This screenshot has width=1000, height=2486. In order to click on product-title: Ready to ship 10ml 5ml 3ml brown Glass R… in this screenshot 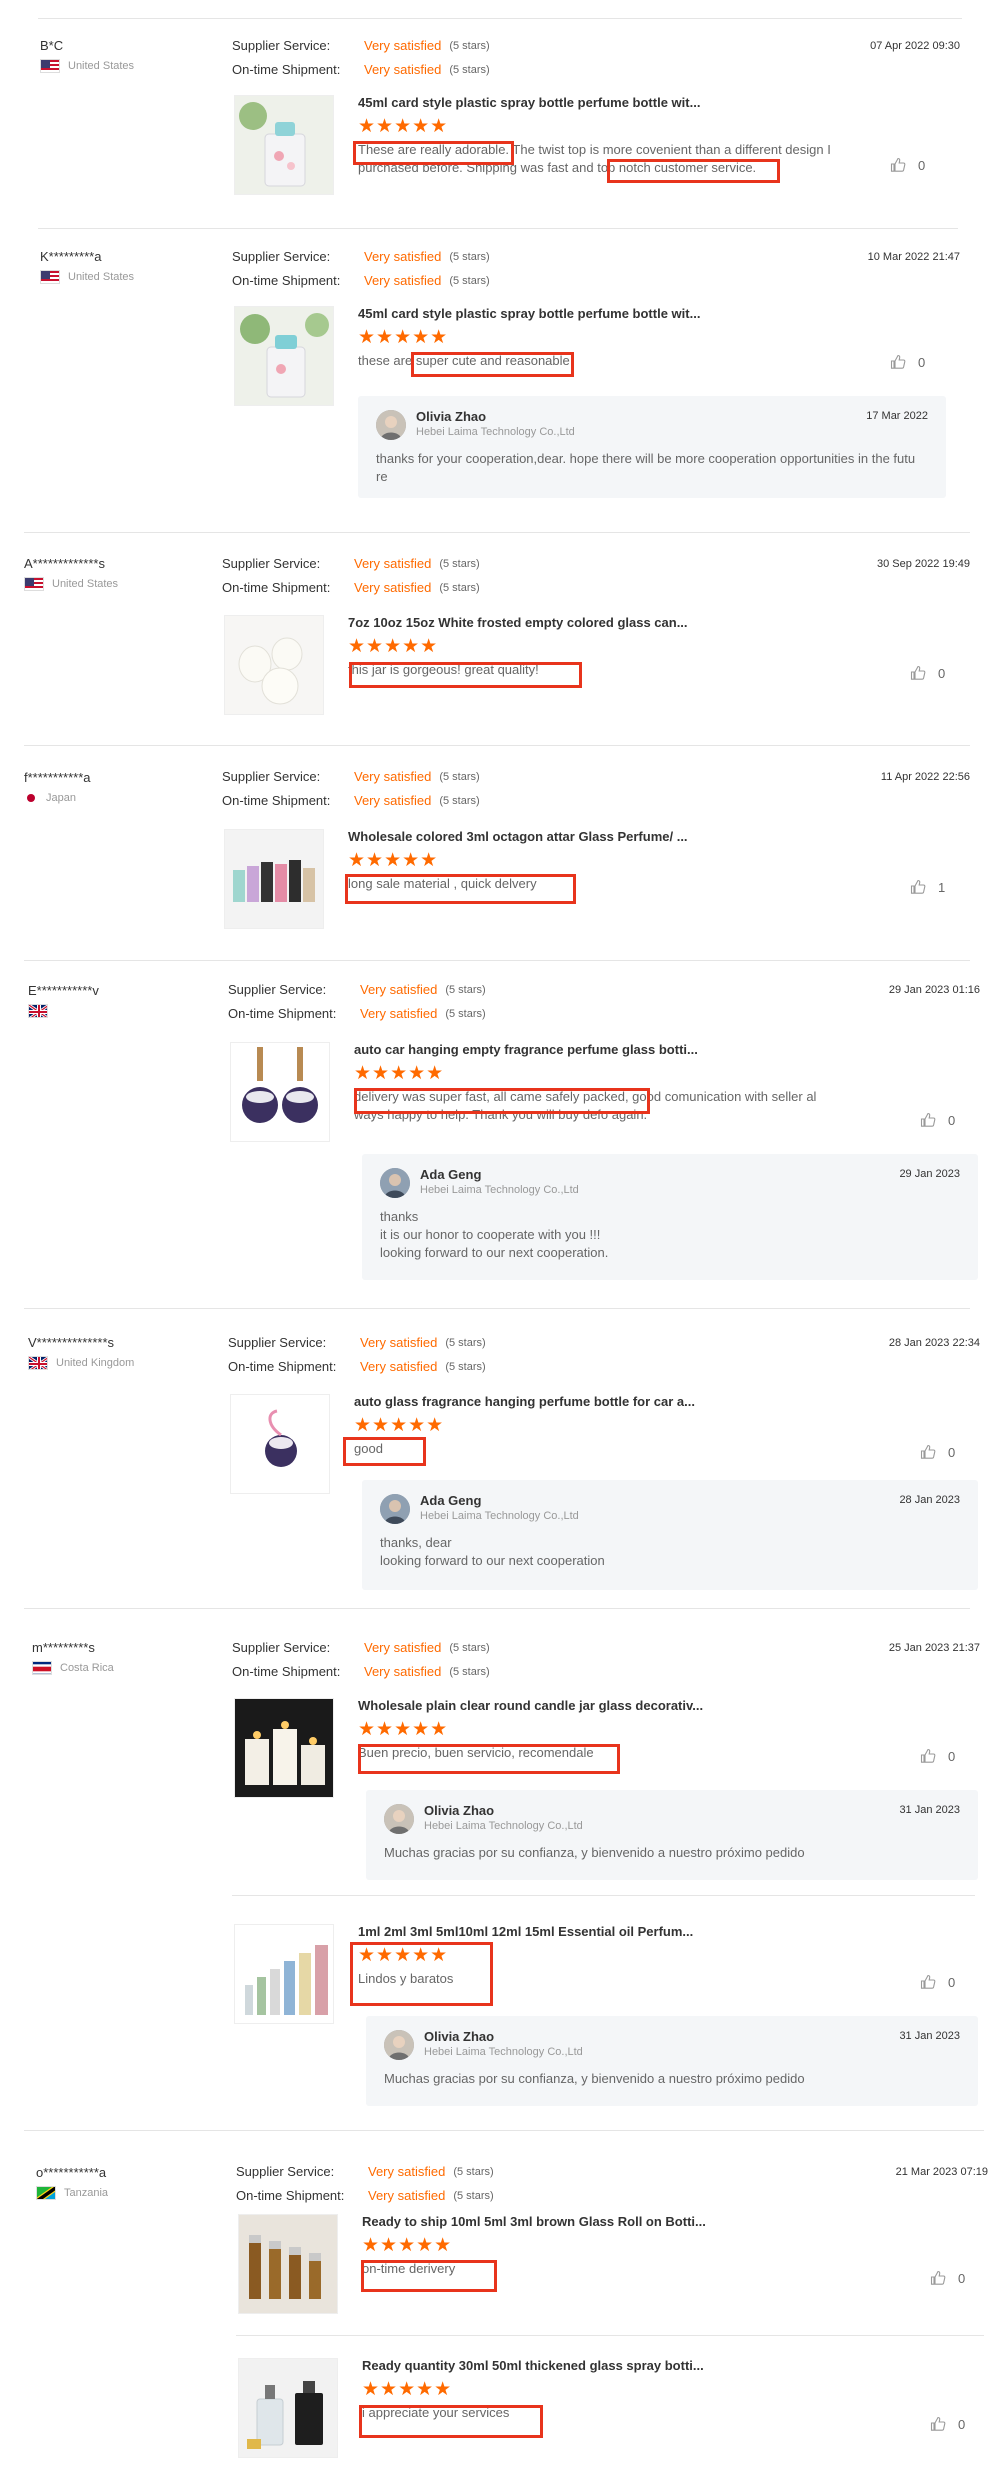, I will do `click(534, 2221)`.